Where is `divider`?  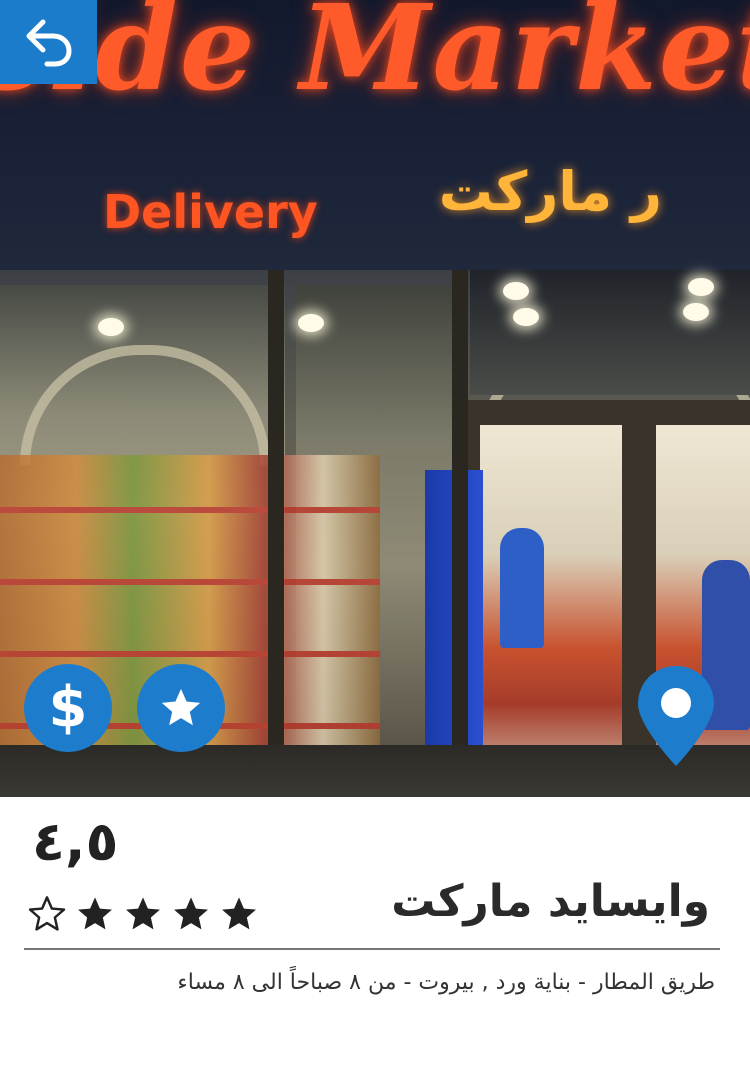
divider is located at coordinates (372, 949).